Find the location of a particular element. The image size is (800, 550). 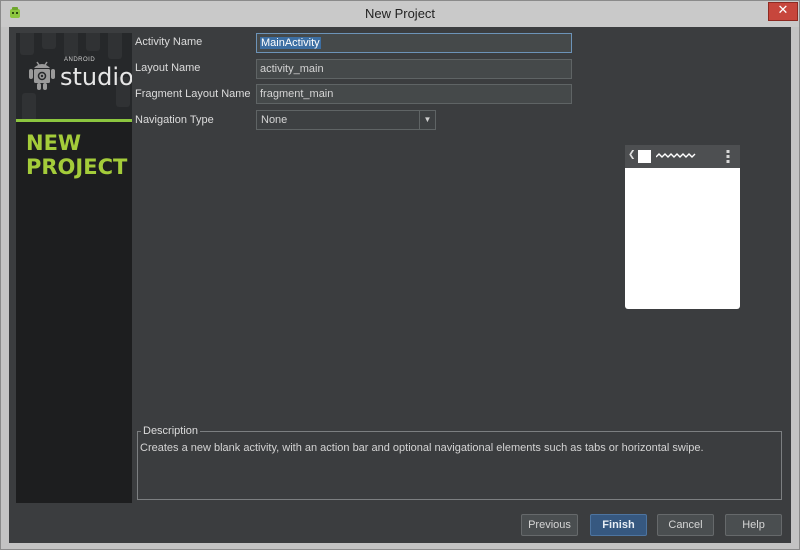

brand-heading-line2: PROJECT is located at coordinates (77, 167).